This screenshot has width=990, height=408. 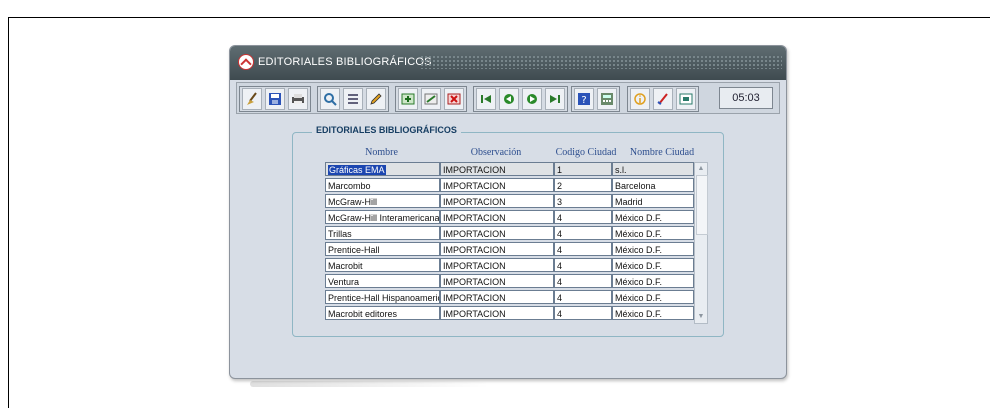 I want to click on nombre-field: Prentice-Hall, so click(x=382, y=249).